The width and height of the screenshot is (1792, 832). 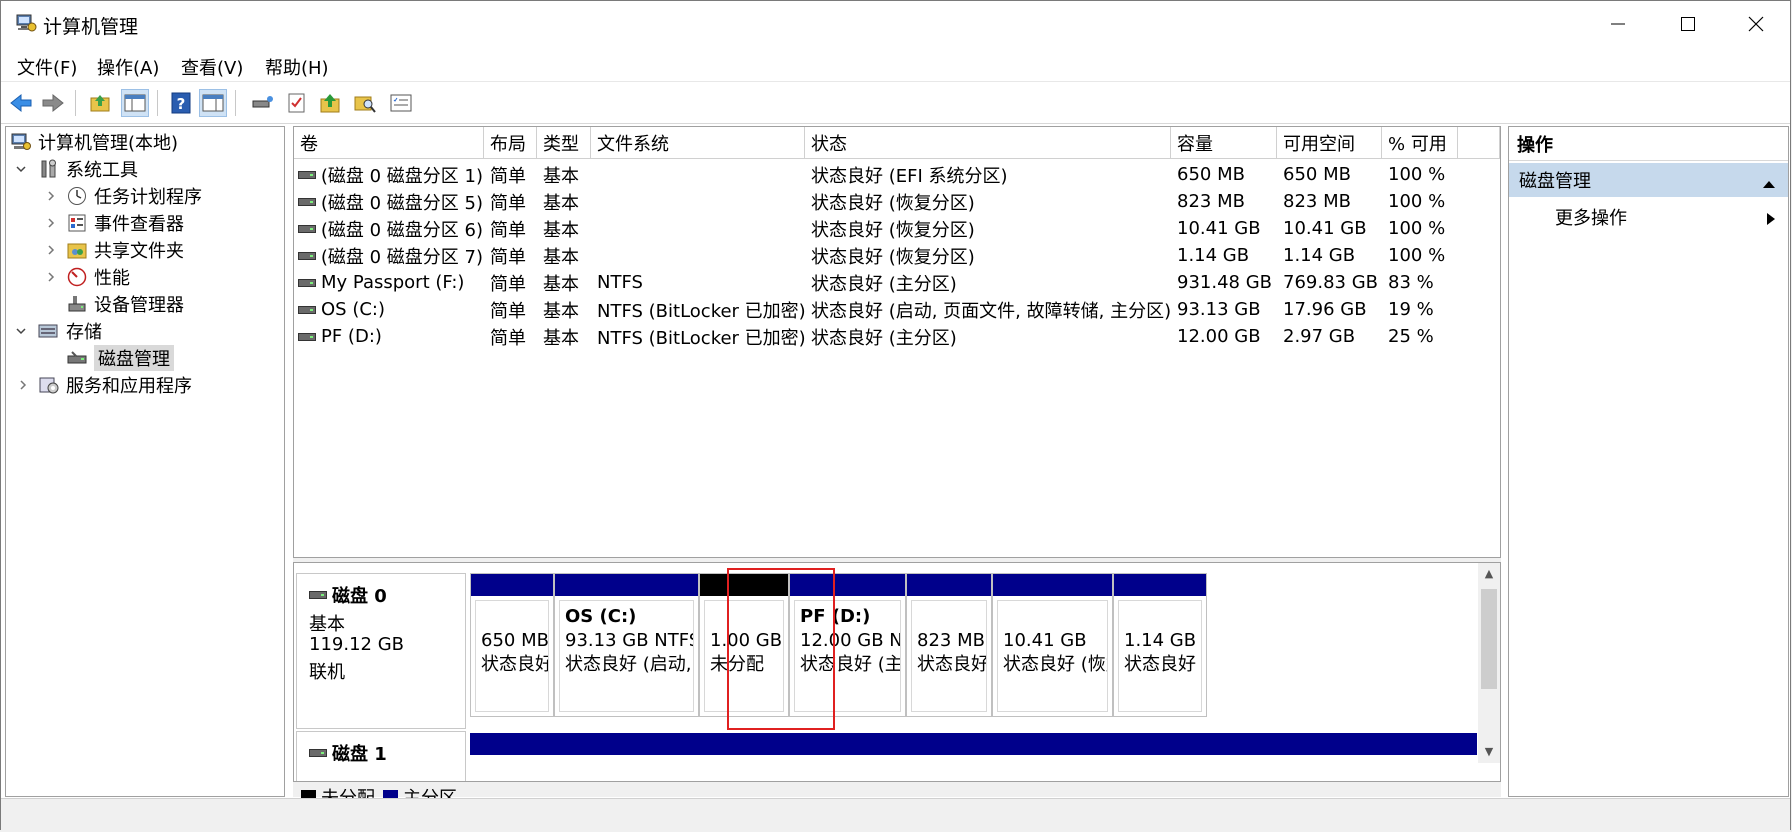 What do you see at coordinates (626, 645) in the screenshot?
I see `partition: OS (C:) 93.13 GB NTFS (B 状态良好 (启动, 页` at bounding box center [626, 645].